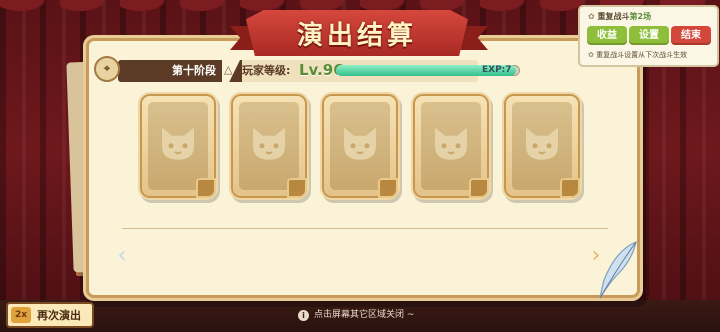  I want to click on stage-label: 第十阶段, so click(194, 70).